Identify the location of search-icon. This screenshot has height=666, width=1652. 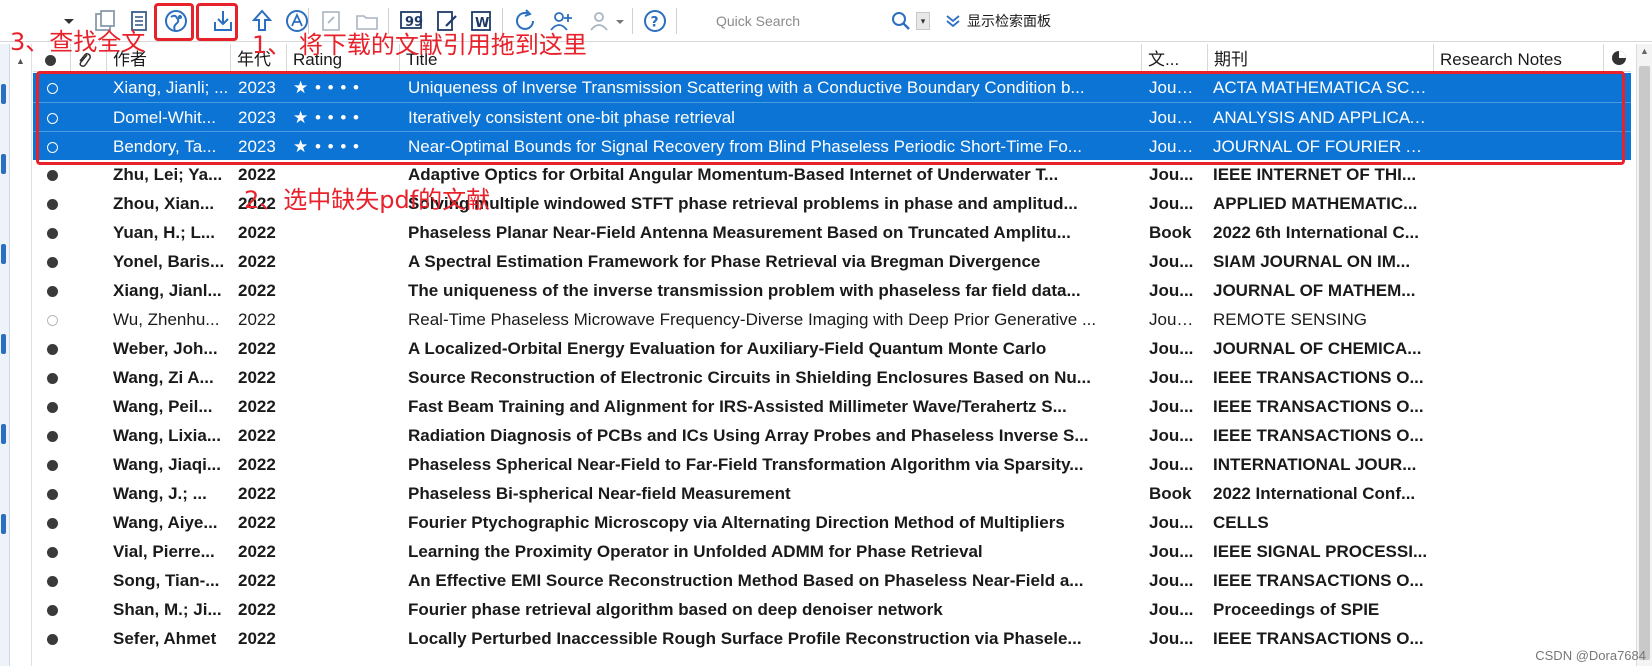
(901, 21).